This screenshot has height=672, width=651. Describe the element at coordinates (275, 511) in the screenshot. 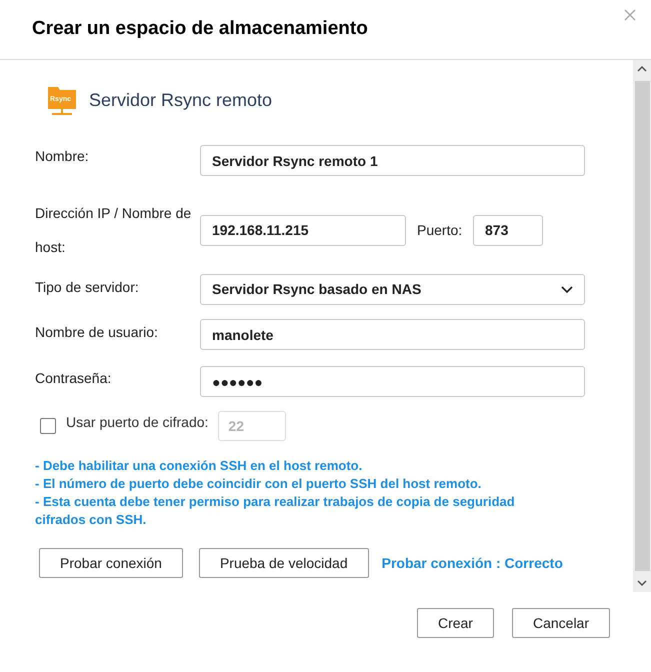

I see `note-text: - Esta cuenta debe tener permiso para realizar trabajos de copia de seguridad cifrados con SSH.` at that location.